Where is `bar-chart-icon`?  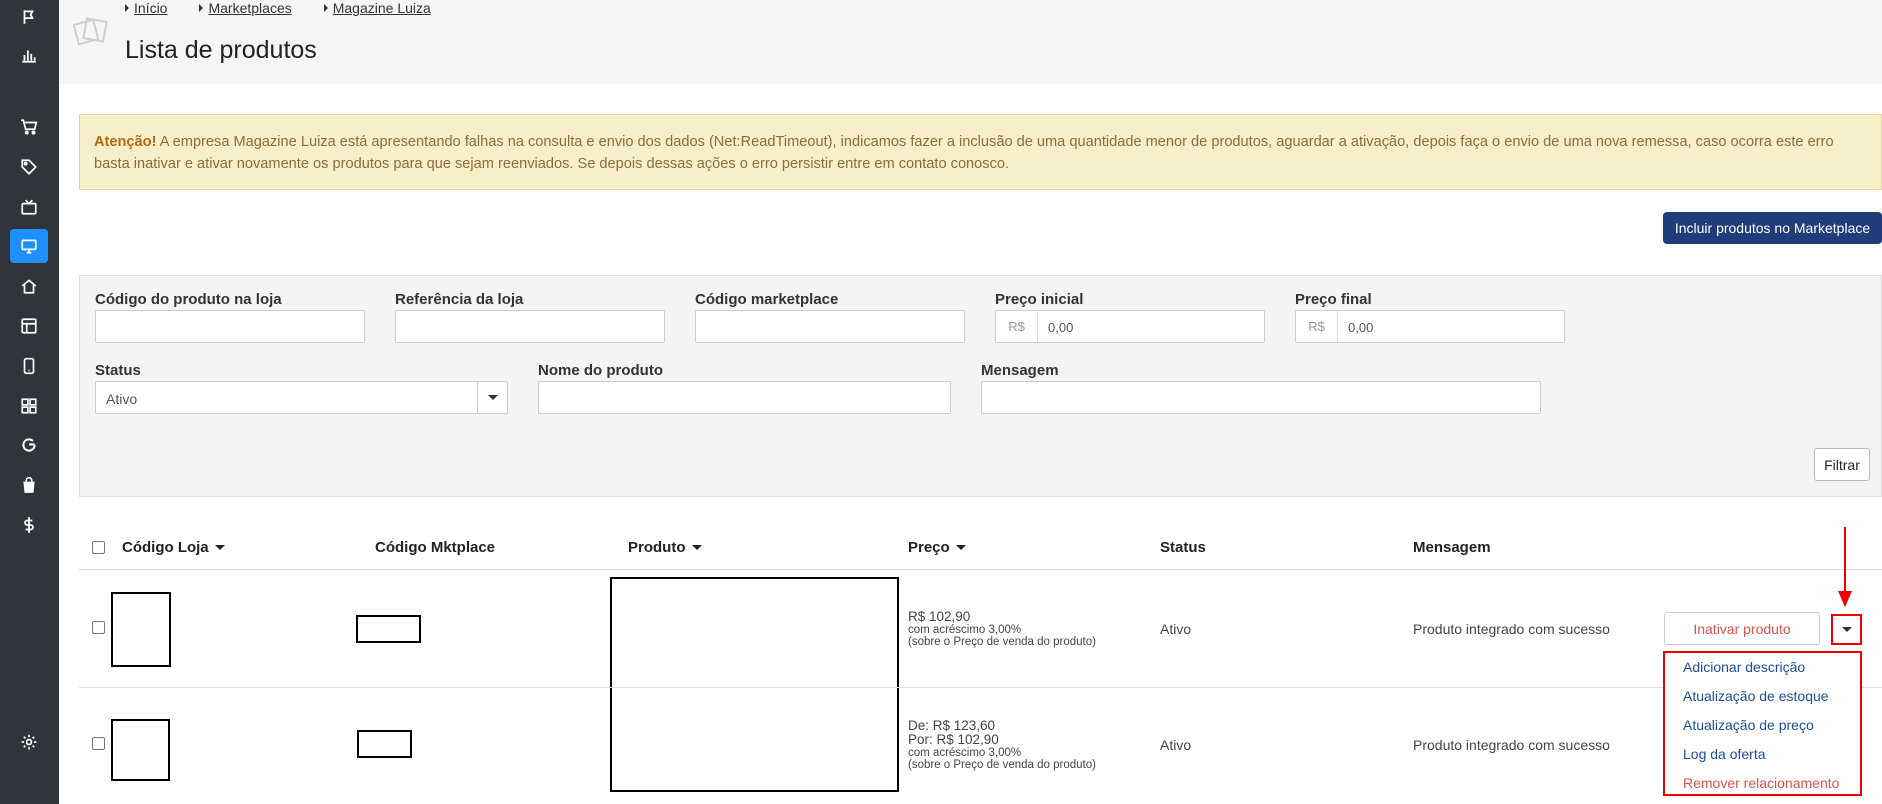 bar-chart-icon is located at coordinates (29, 55).